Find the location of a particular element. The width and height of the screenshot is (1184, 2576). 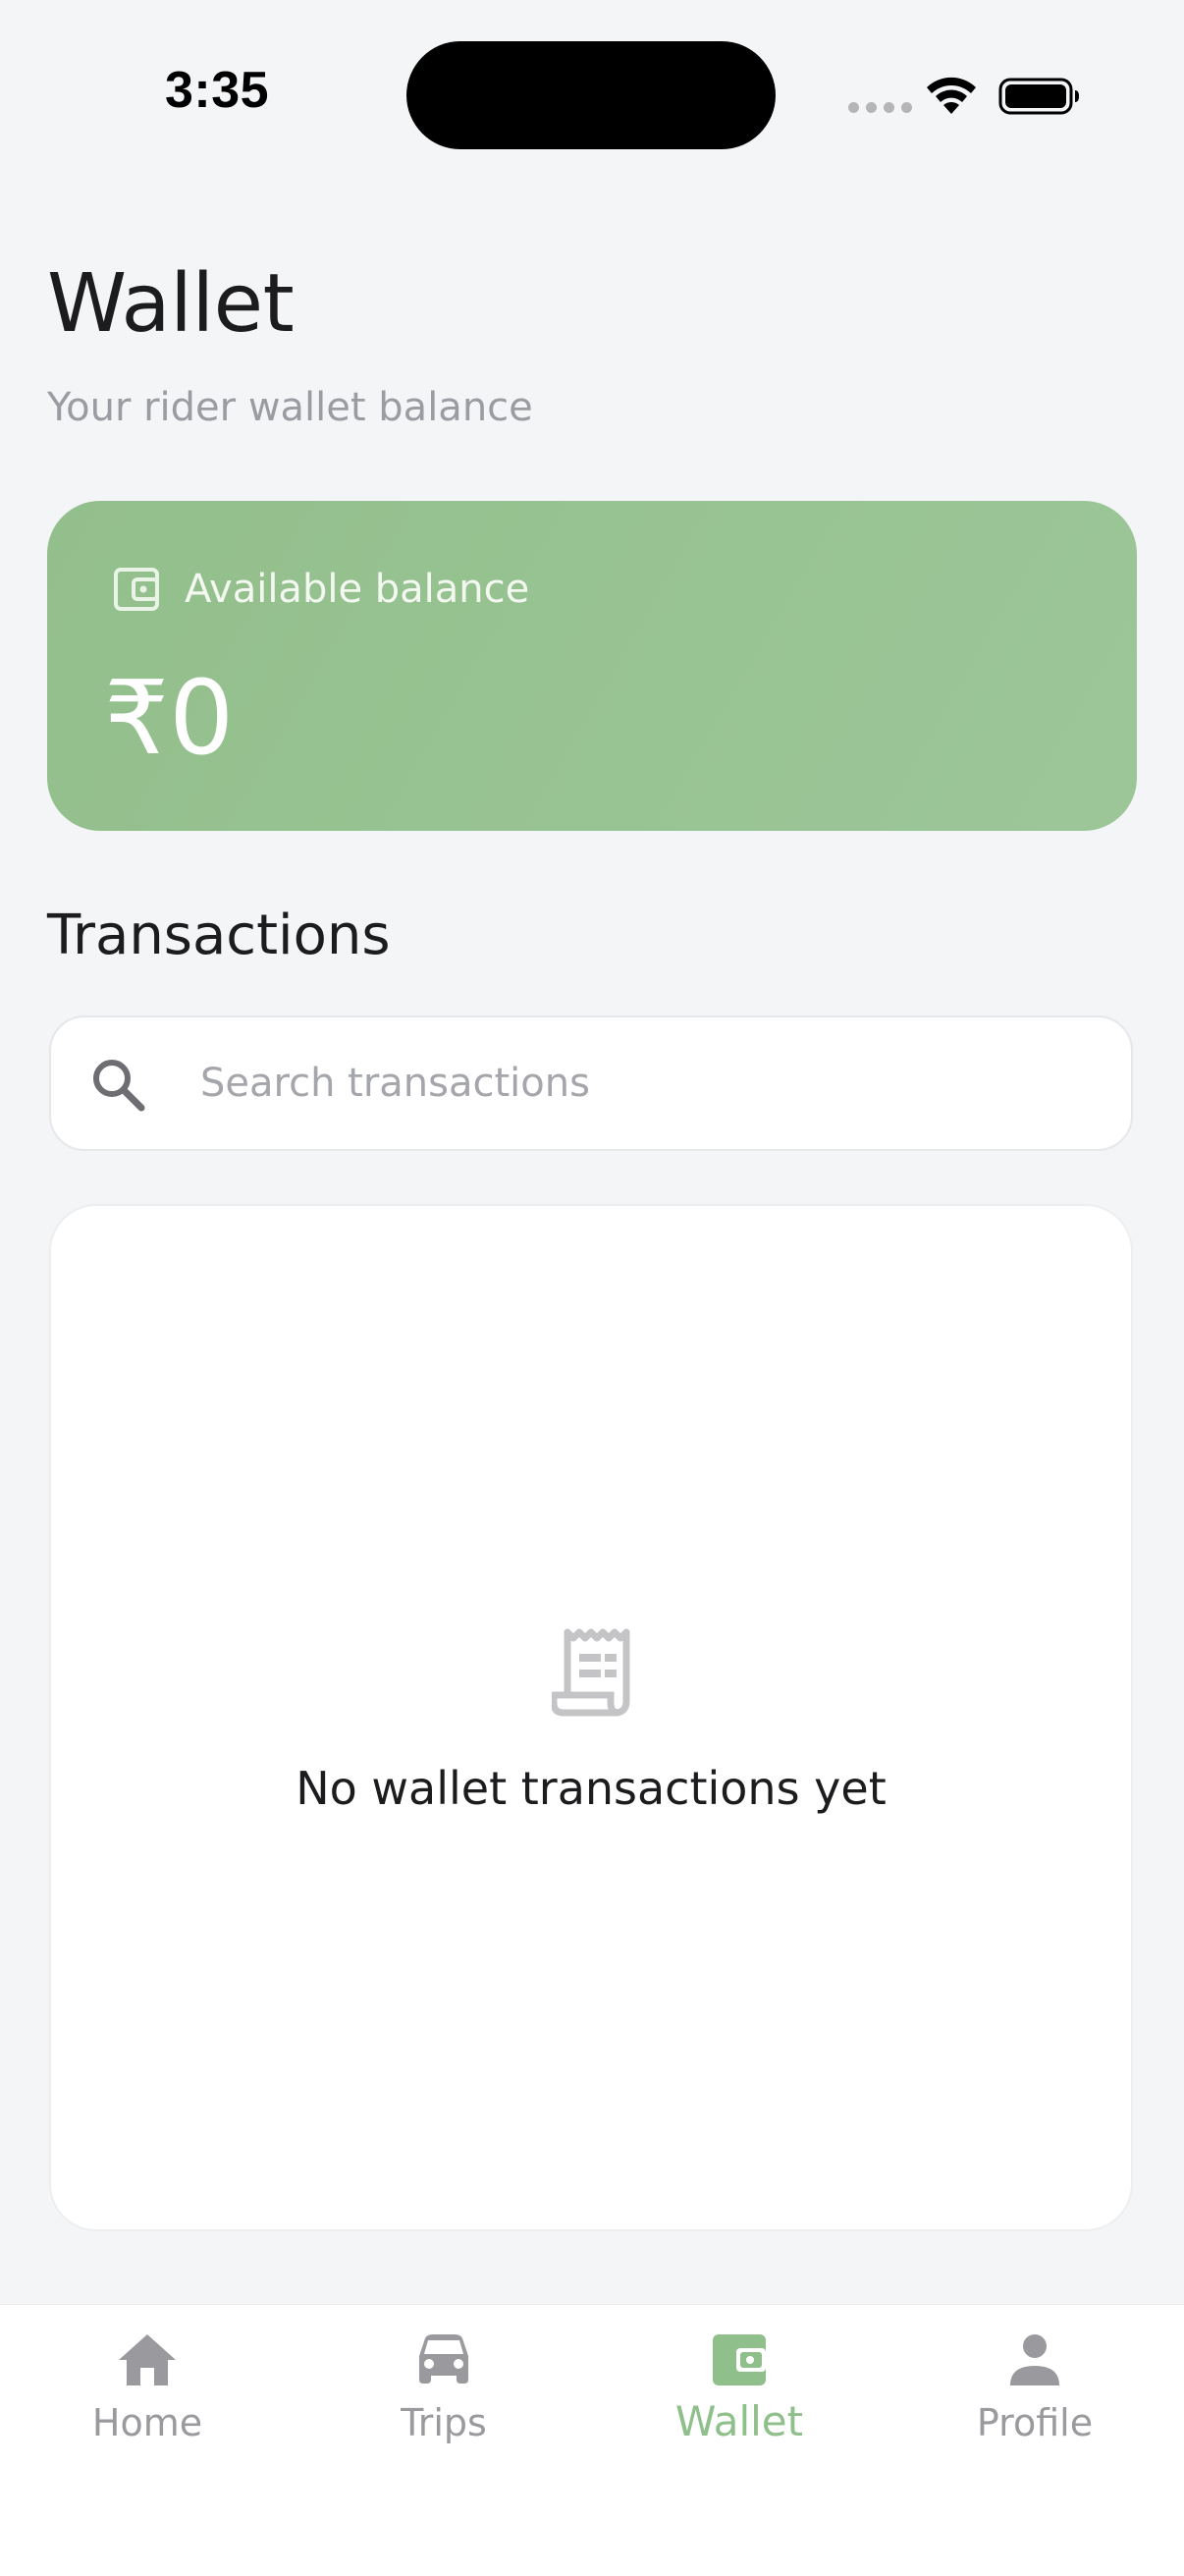

dynamic-island is located at coordinates (591, 95).